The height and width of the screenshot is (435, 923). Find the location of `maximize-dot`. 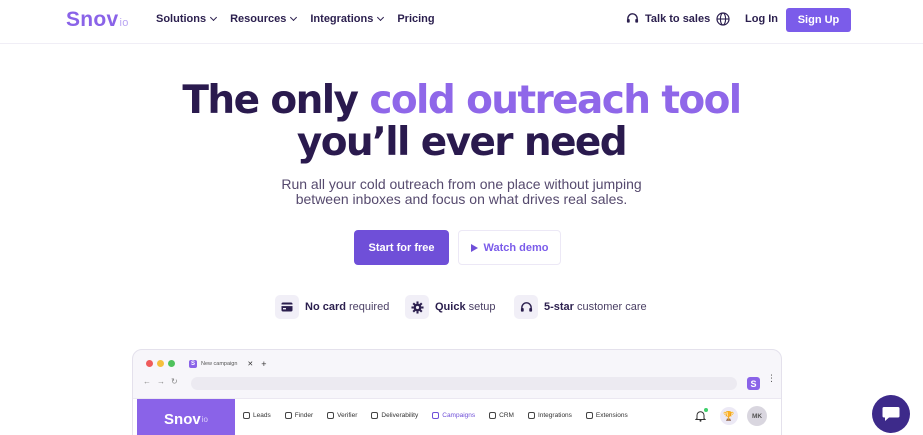

maximize-dot is located at coordinates (171, 363).